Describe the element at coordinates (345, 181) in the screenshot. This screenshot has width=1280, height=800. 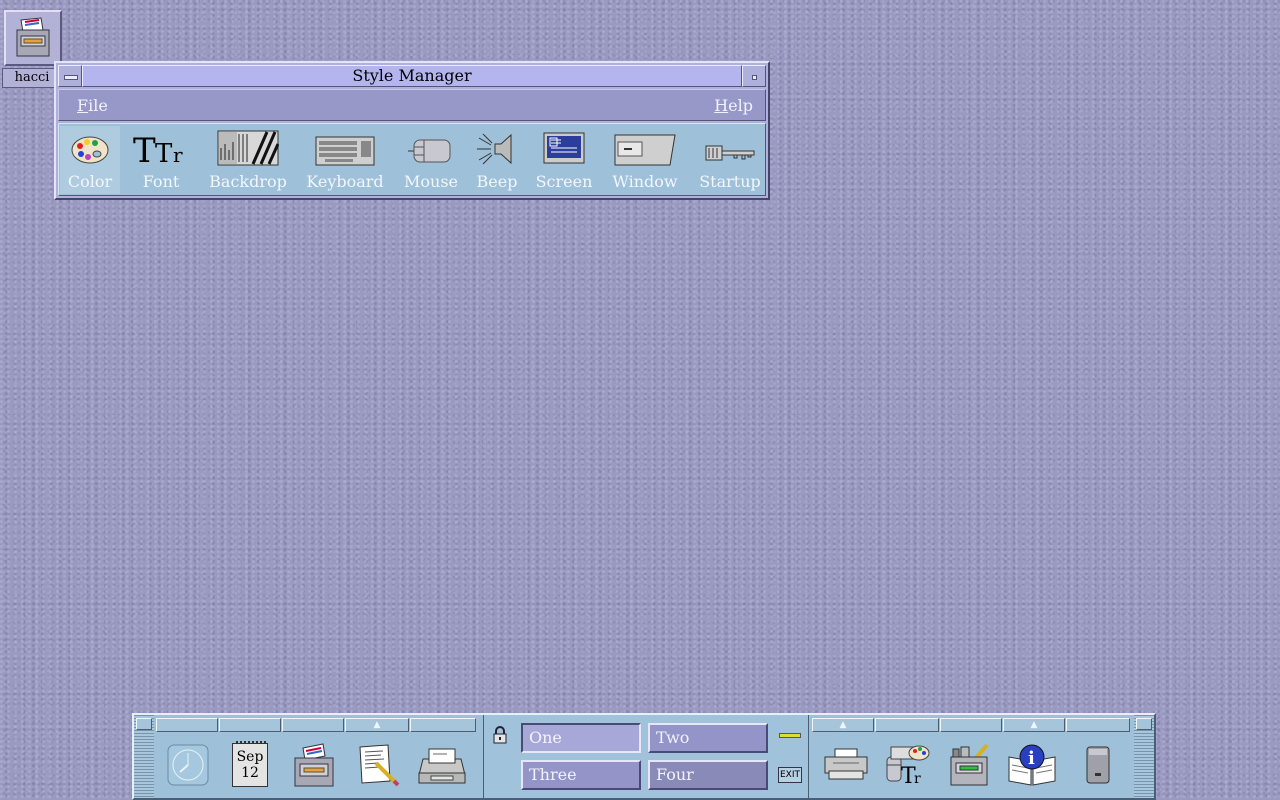
I see `keyboard-label: Keyboard` at that location.